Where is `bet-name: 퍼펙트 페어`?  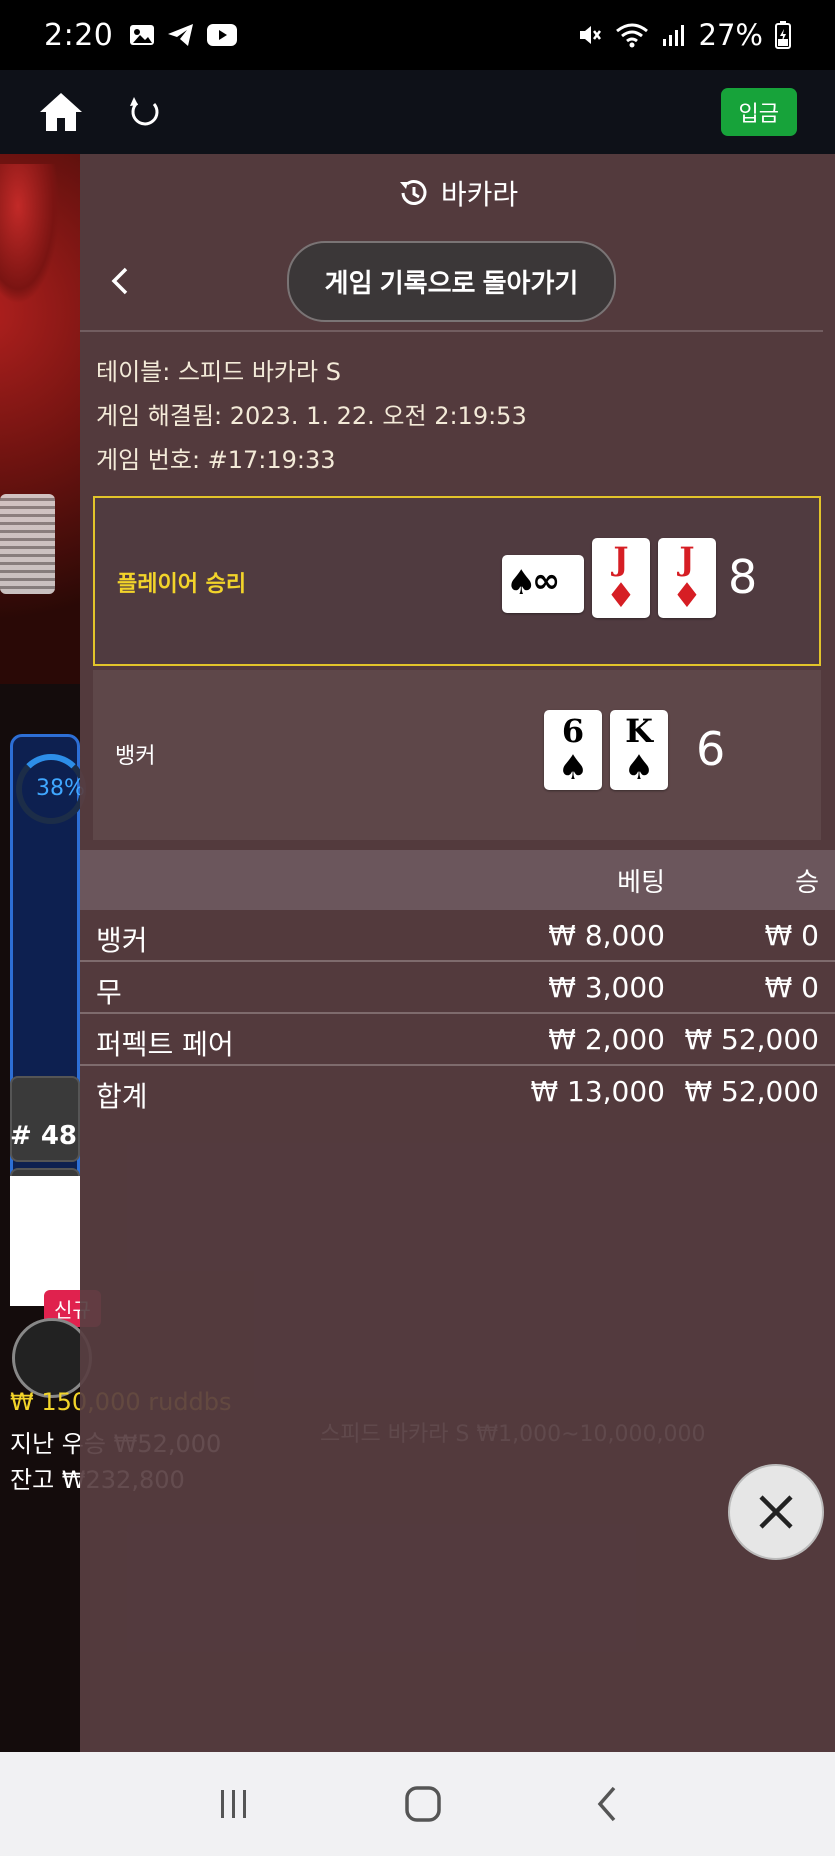 bet-name: 퍼펙트 페어 is located at coordinates (165, 1044).